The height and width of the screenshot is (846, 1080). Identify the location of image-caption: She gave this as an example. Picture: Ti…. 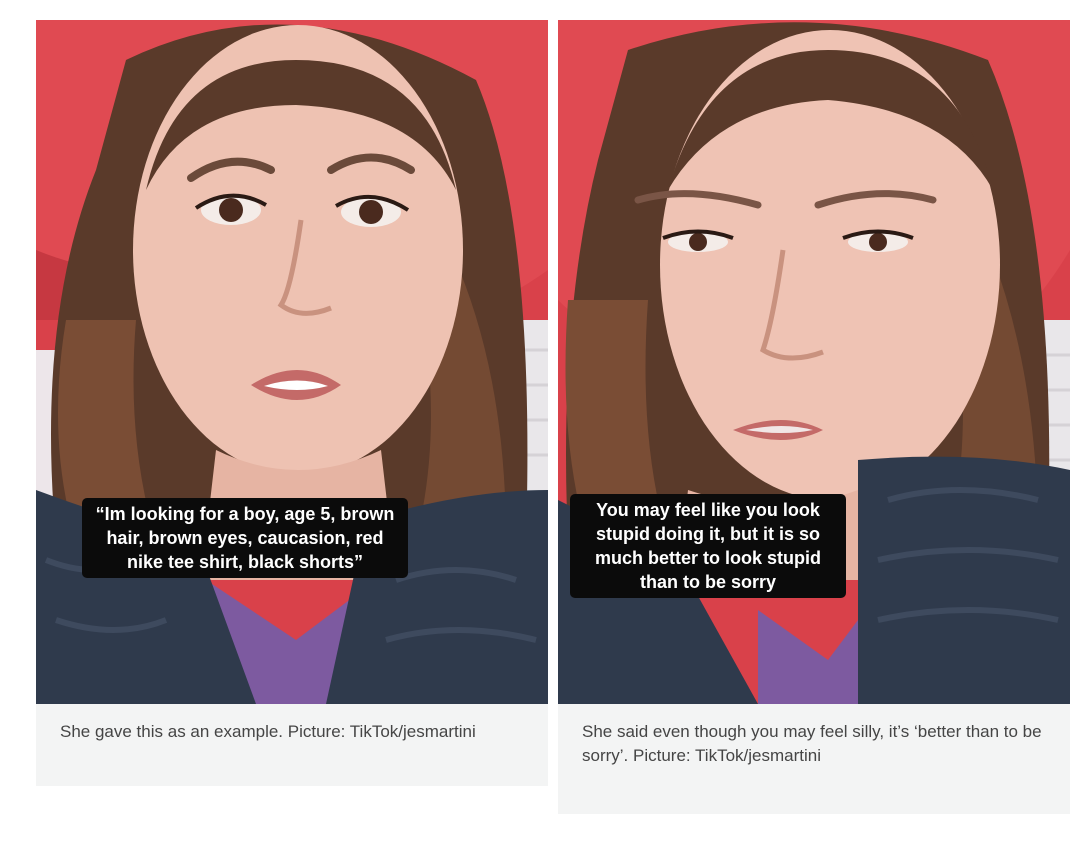
(268, 731).